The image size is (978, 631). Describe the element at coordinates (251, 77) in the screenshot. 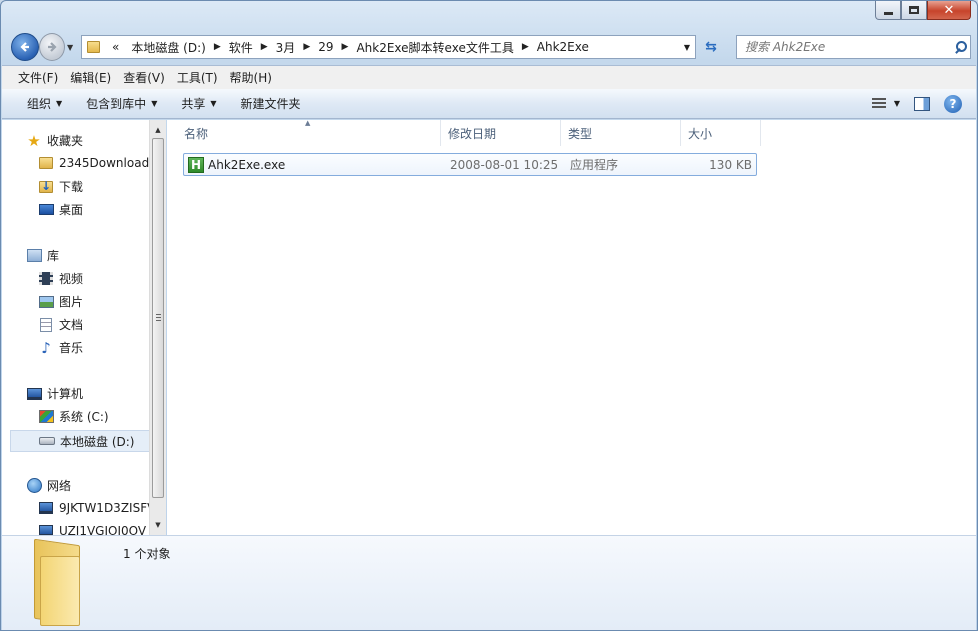

I see `menu-help: 帮助(H)` at that location.